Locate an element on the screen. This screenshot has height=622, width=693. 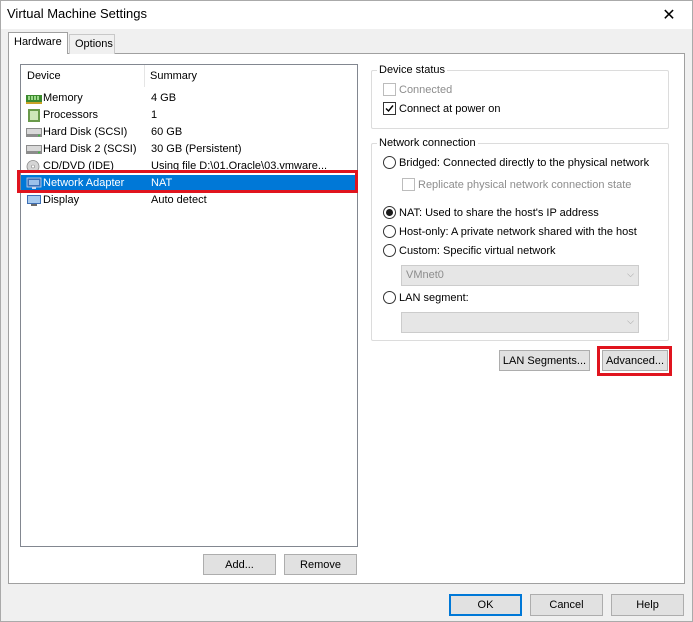
connect-at-power-on-checkbox is located at coordinates (389, 108).